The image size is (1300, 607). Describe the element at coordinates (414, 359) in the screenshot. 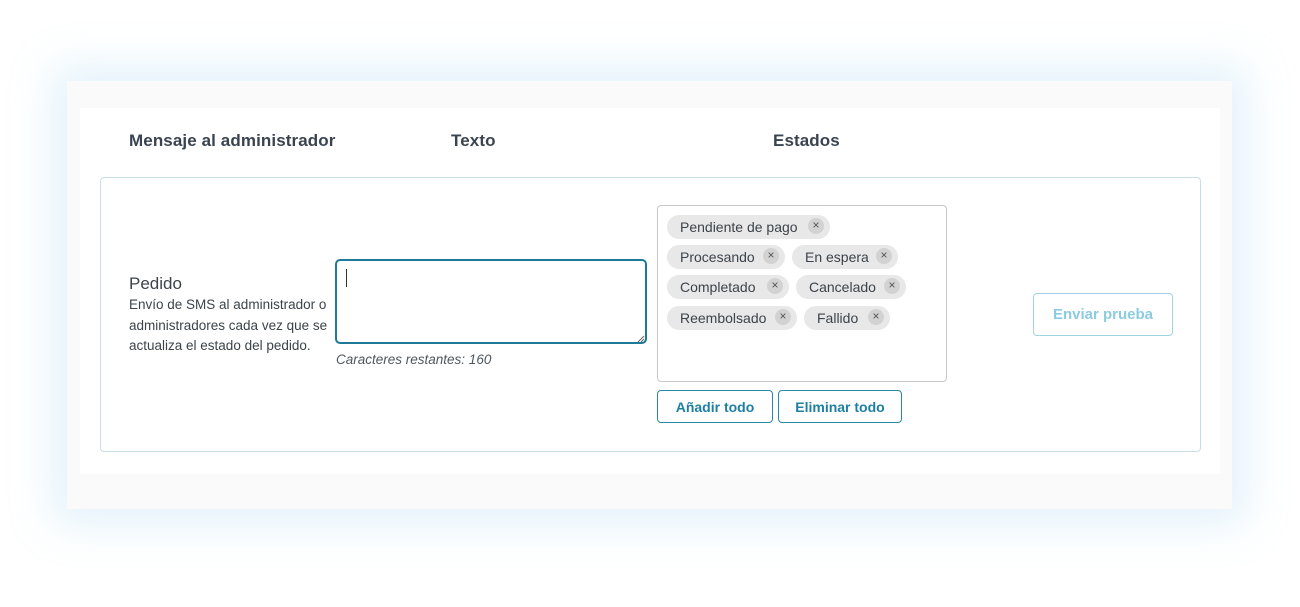

I see `characters-remaining: Caracteres restantes: 160` at that location.